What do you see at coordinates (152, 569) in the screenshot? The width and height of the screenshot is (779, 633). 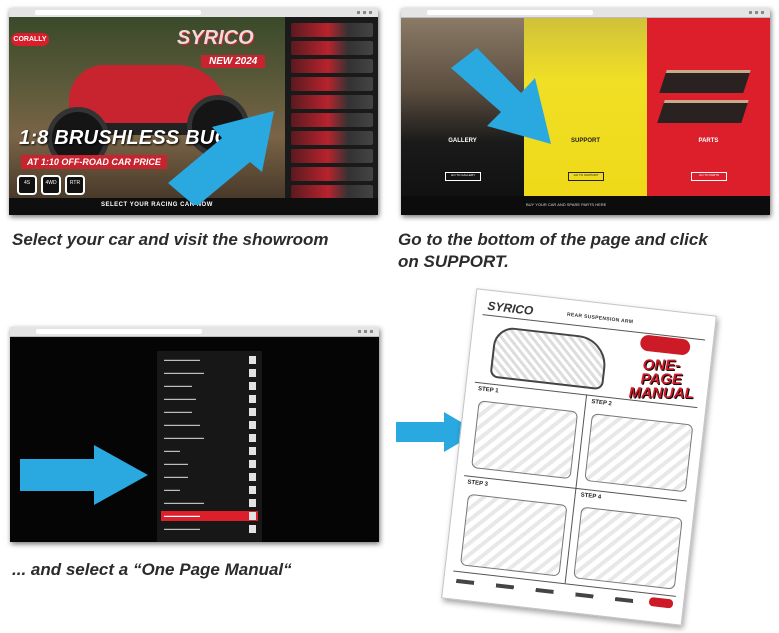 I see `caption-step-3: ... and select a “One Page Manual“` at bounding box center [152, 569].